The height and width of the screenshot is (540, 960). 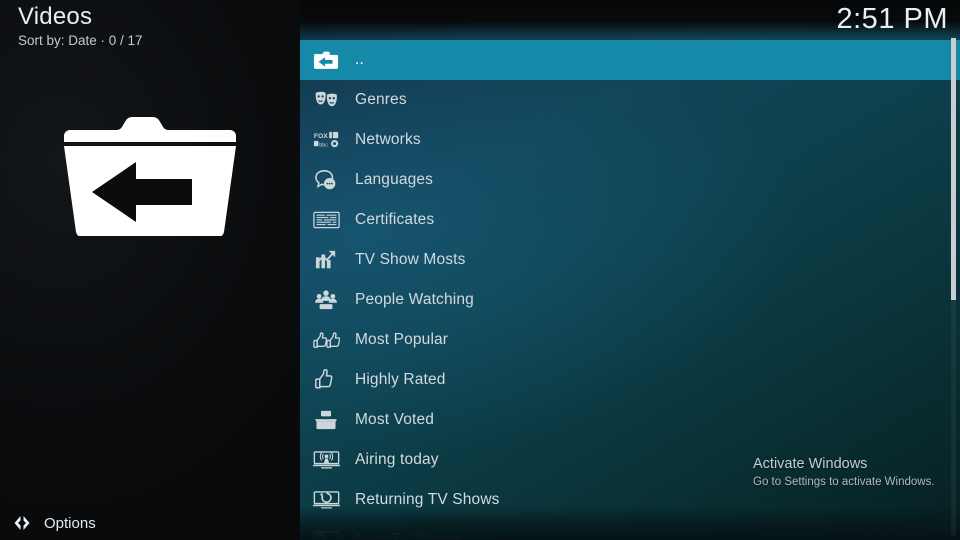 What do you see at coordinates (630, 420) in the screenshot?
I see `list-item: Most Voted` at bounding box center [630, 420].